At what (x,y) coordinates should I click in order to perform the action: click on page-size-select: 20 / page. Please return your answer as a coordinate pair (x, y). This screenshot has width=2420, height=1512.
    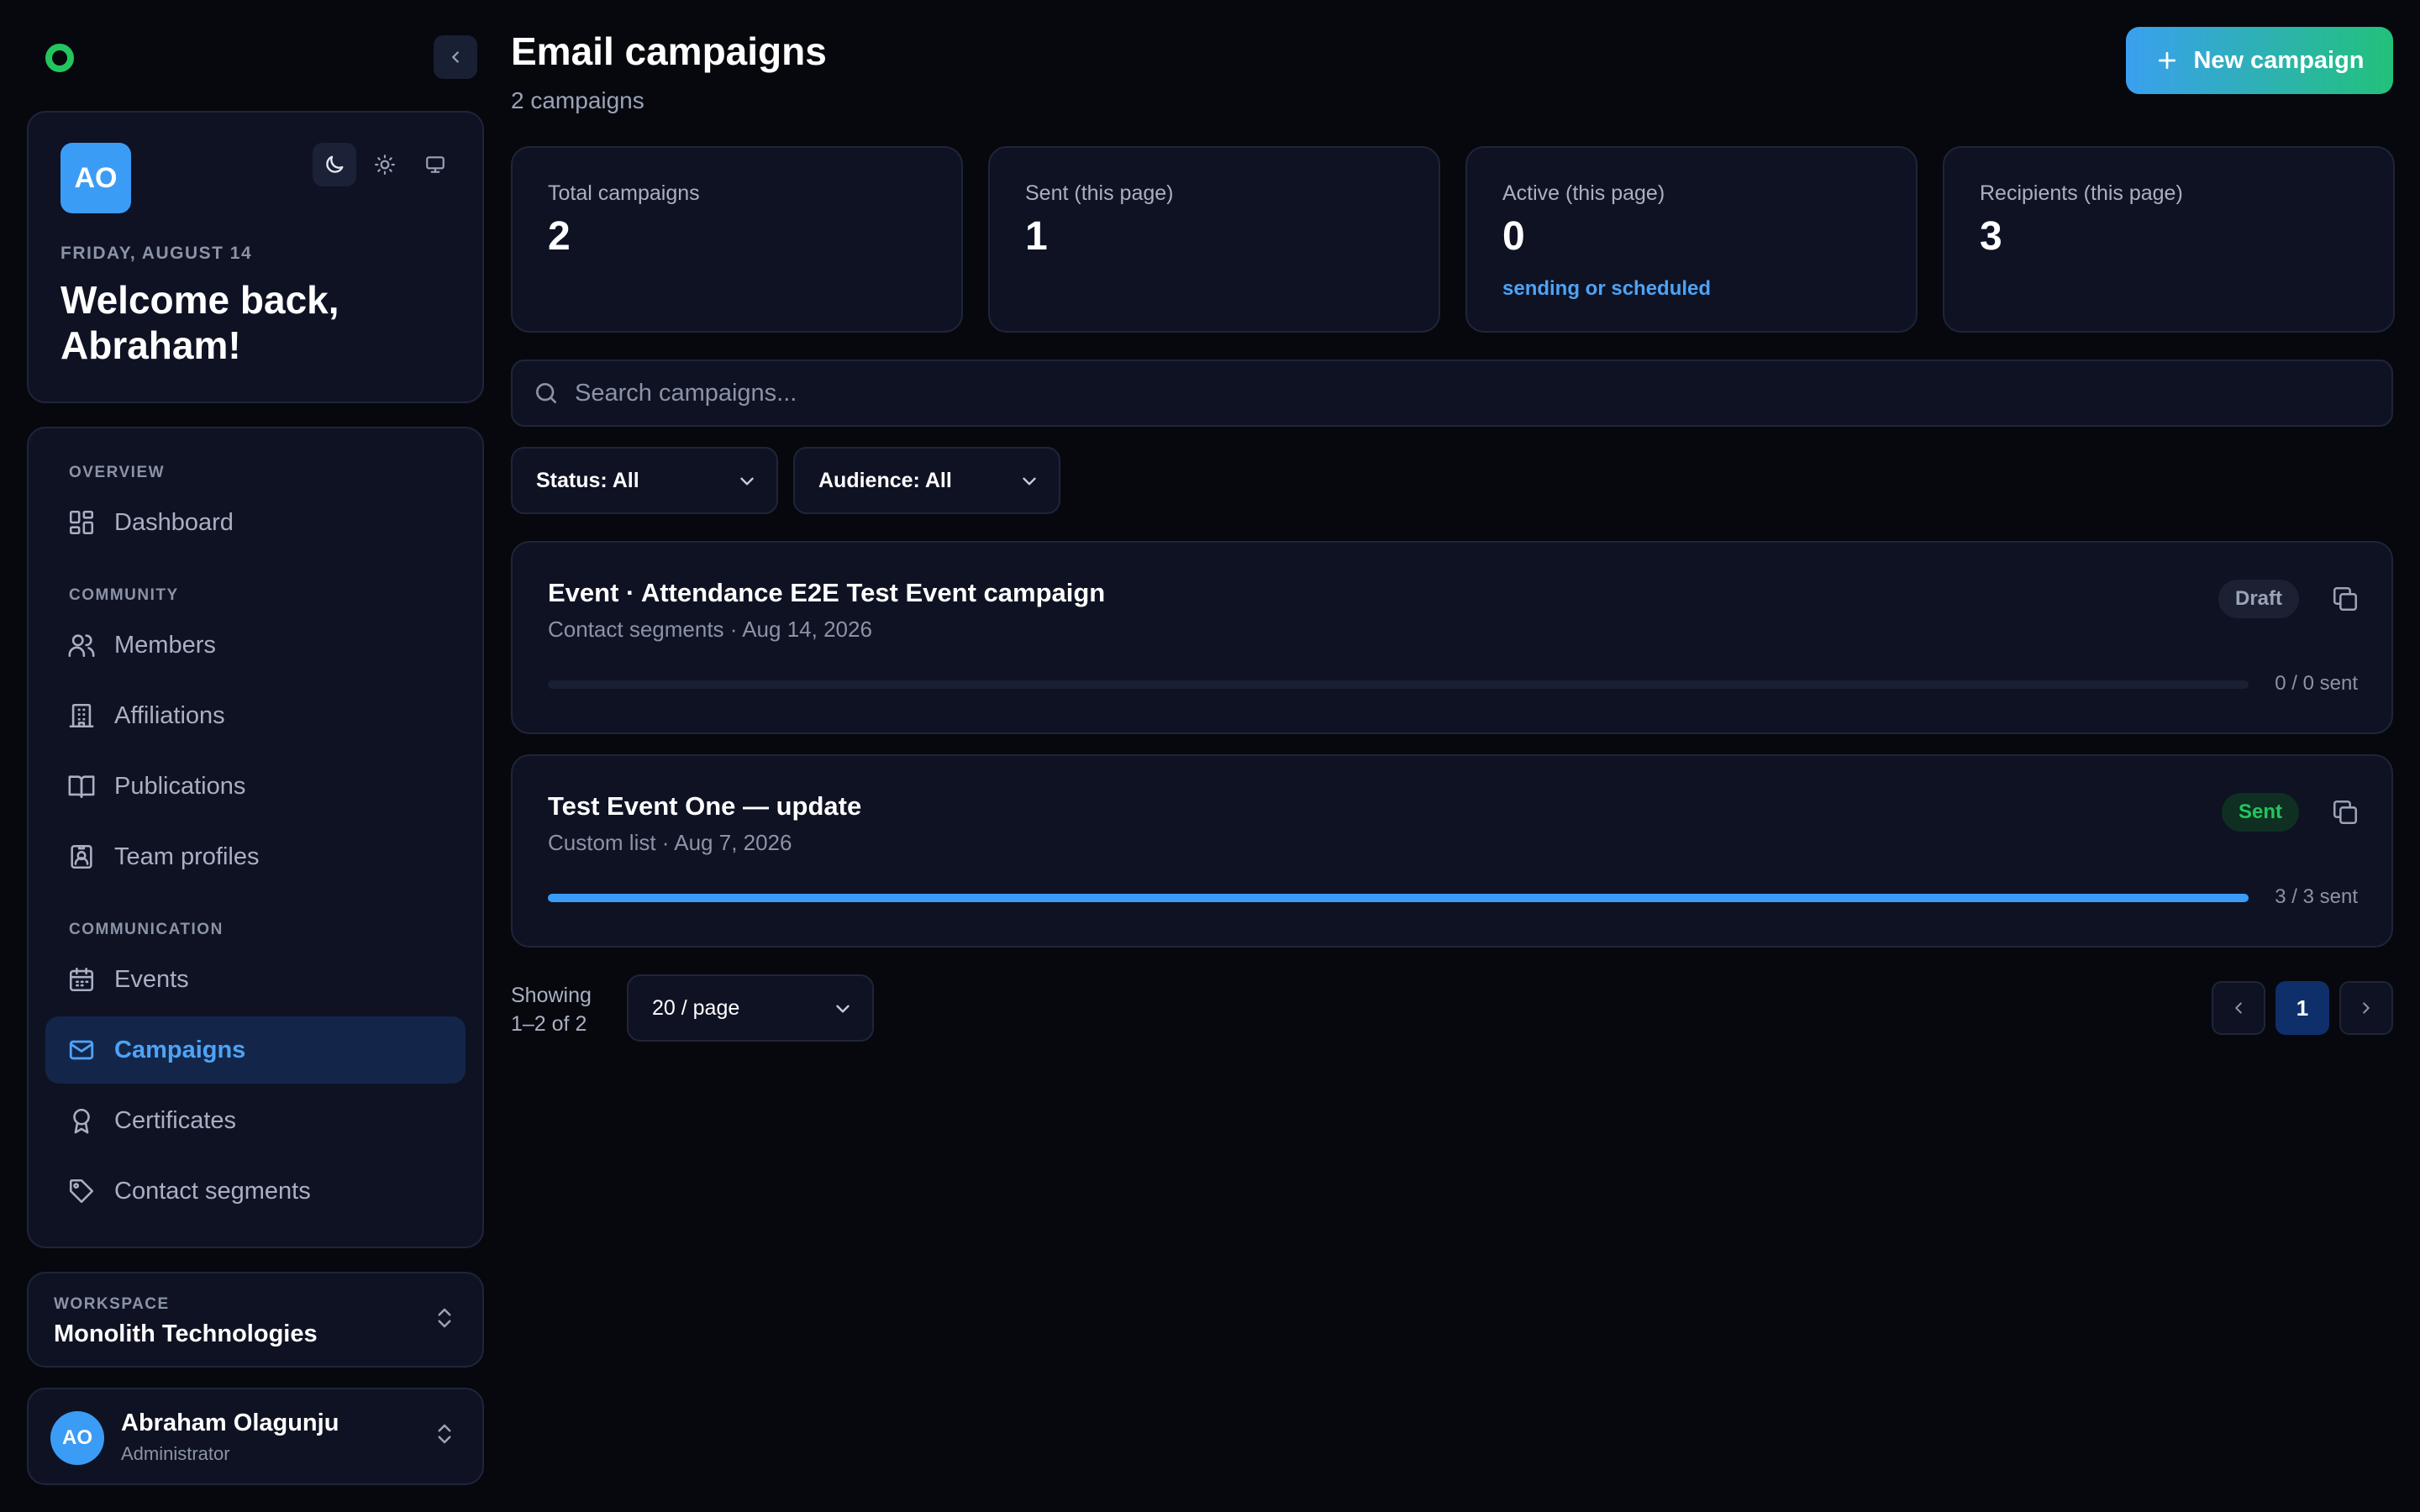
    Looking at the image, I should click on (750, 1008).